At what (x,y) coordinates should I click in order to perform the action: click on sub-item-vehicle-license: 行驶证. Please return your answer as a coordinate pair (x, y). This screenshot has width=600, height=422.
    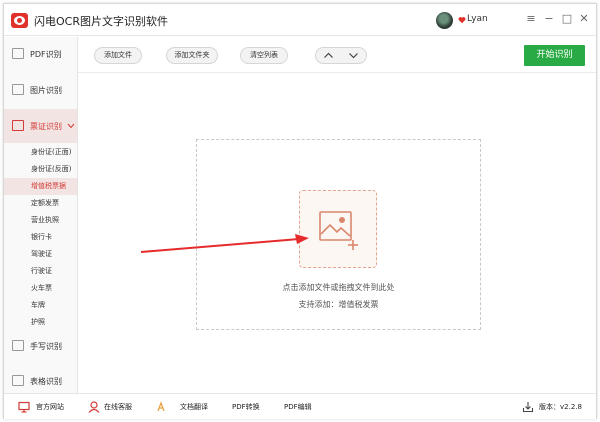
    Looking at the image, I should click on (40, 271).